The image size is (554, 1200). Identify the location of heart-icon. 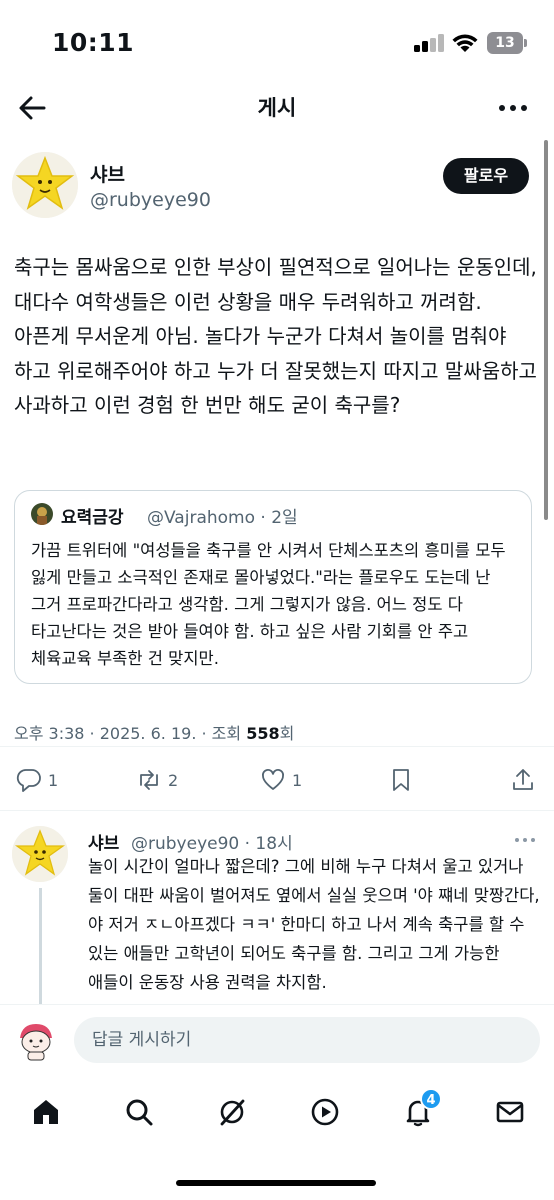
(273, 779).